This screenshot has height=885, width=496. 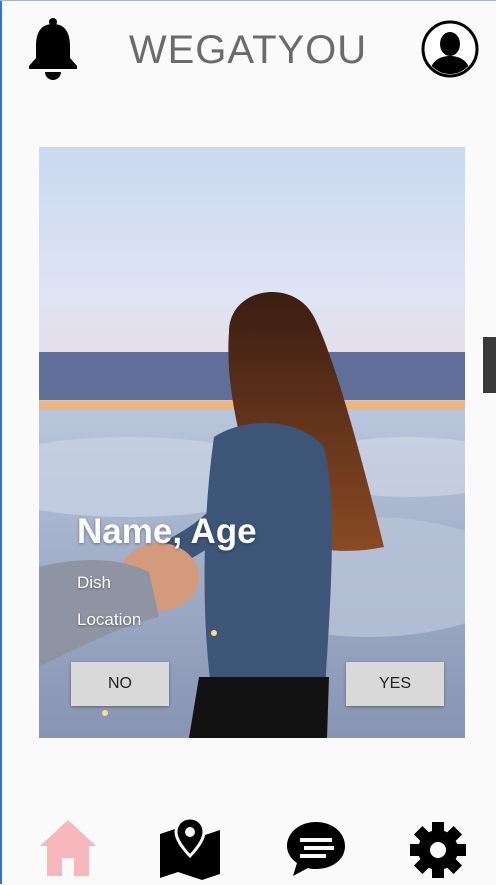 What do you see at coordinates (167, 531) in the screenshot?
I see `profile-name-age: Name, Age` at bounding box center [167, 531].